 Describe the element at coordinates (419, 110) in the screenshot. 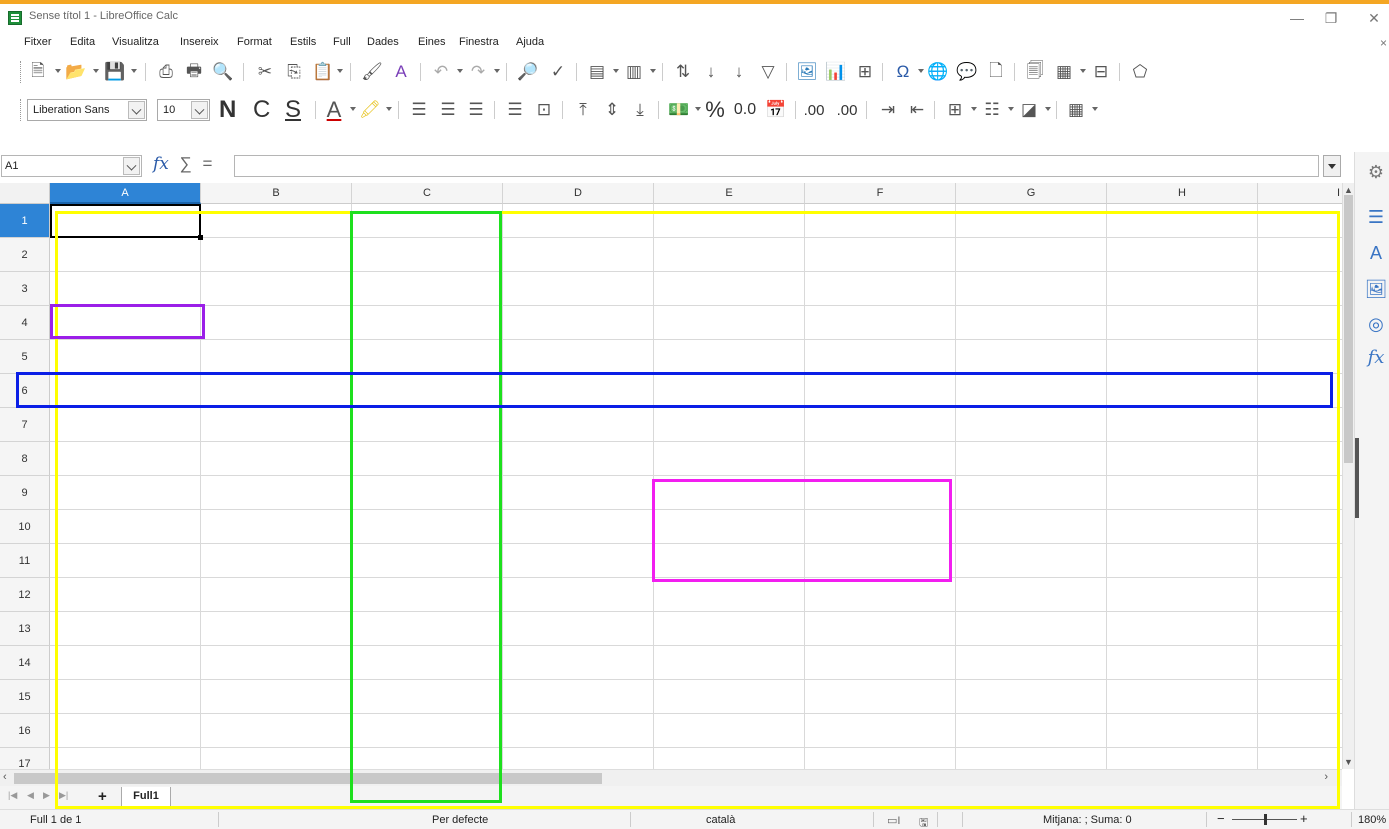

I see `align-left-icon: ☰` at that location.